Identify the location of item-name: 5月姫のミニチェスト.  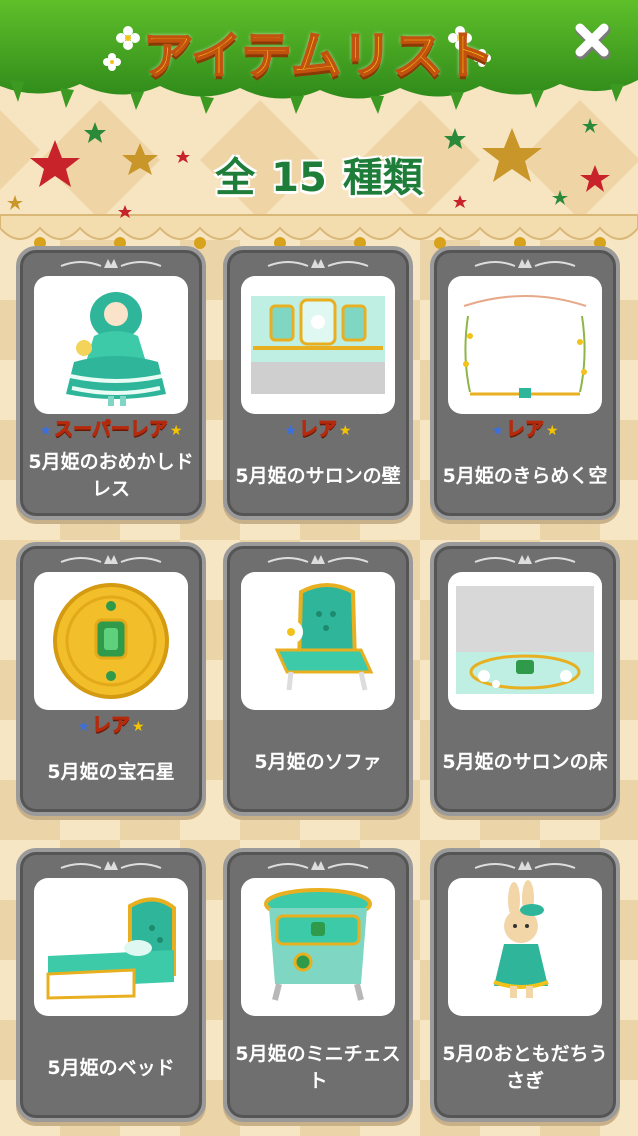
(318, 1067).